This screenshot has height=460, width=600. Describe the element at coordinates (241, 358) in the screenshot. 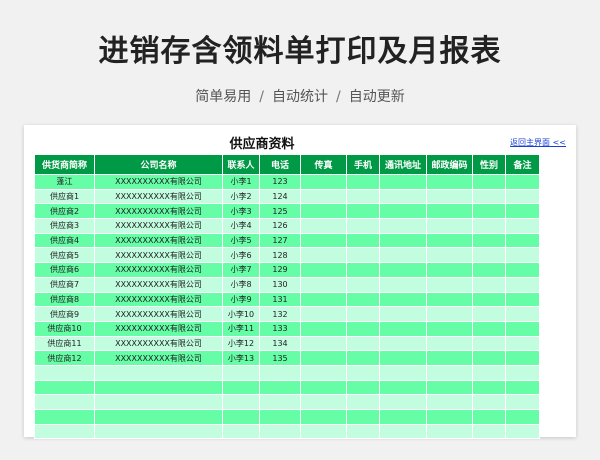

I see `cell-contact: 小李13` at that location.